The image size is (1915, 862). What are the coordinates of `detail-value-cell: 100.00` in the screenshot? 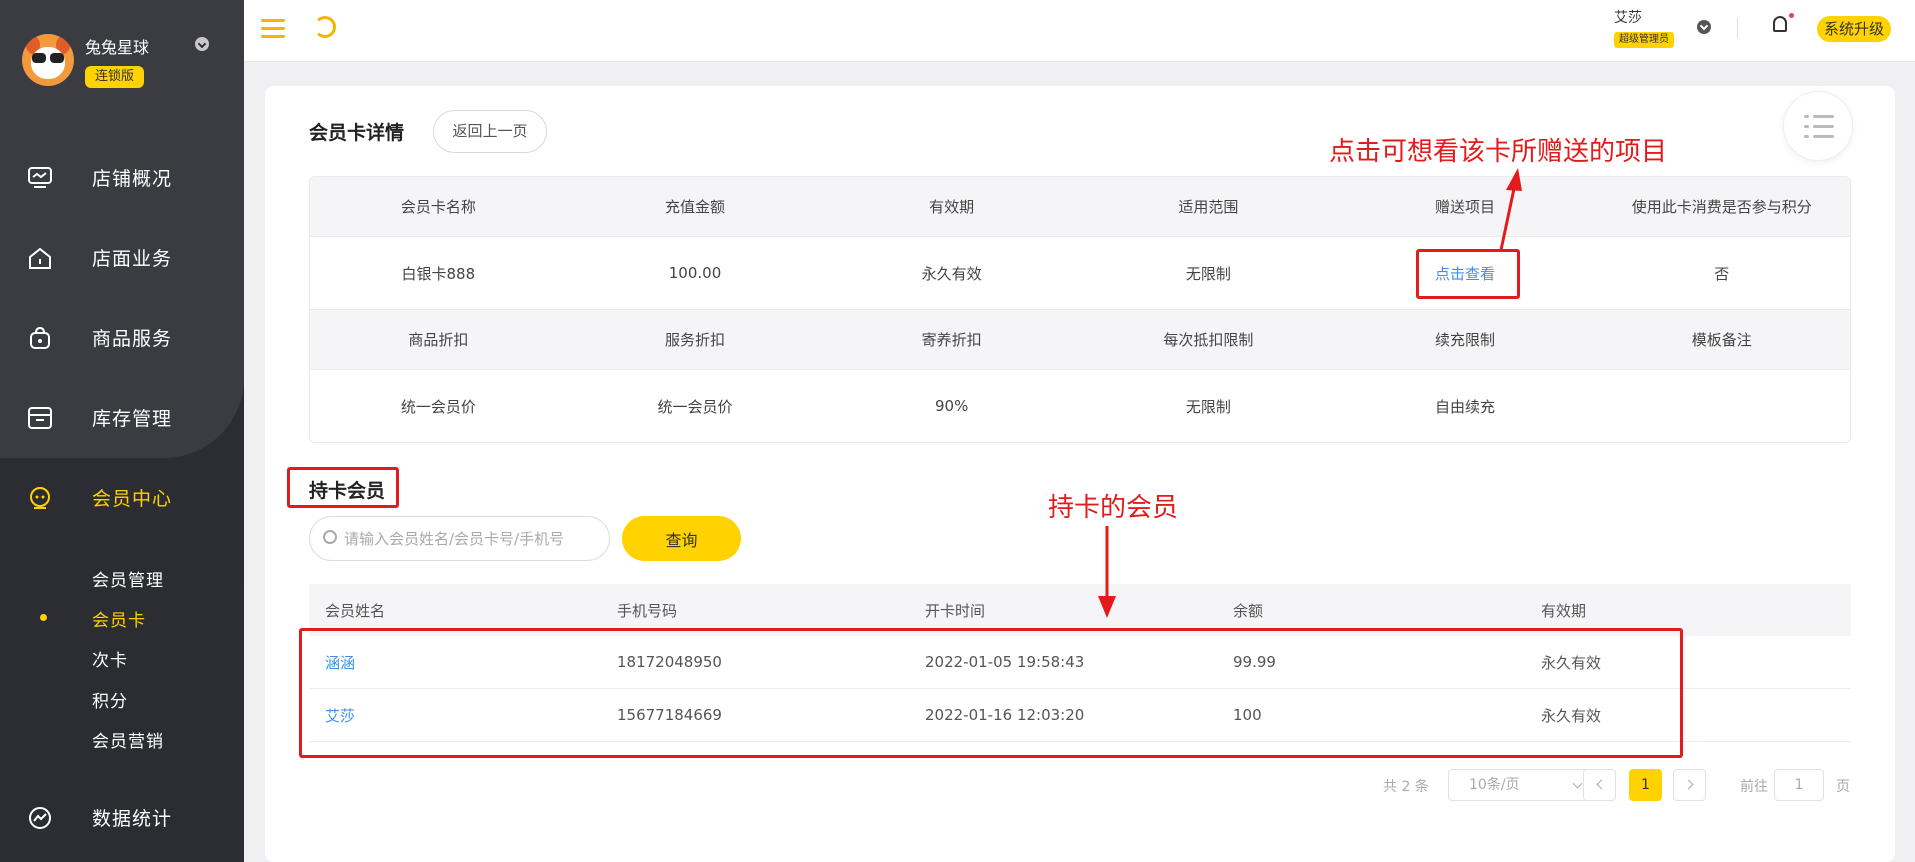 It's located at (695, 273).